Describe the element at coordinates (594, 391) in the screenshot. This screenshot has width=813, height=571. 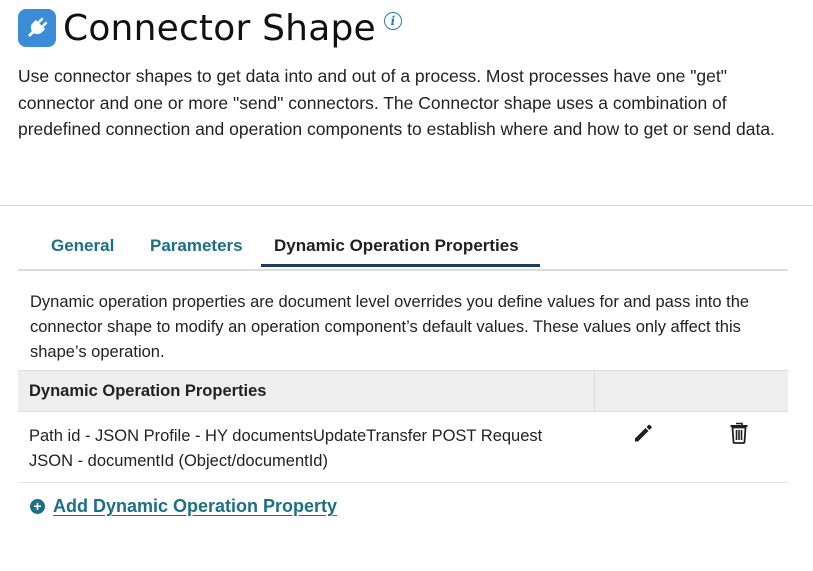
I see `column-separator` at that location.